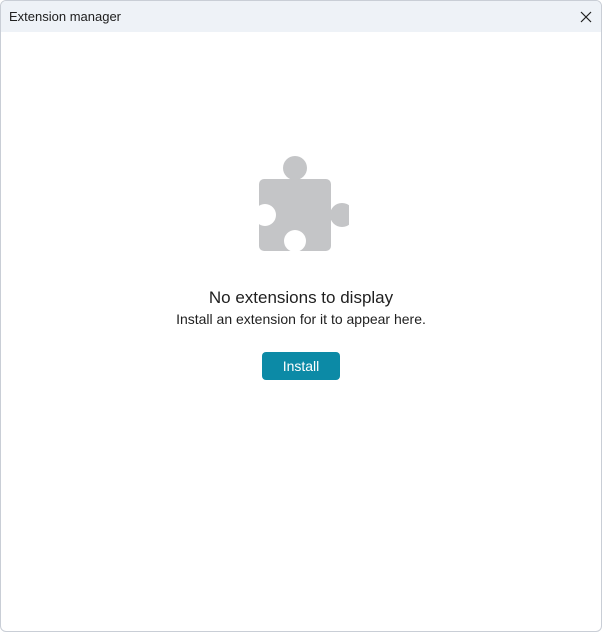 This screenshot has height=632, width=602. Describe the element at coordinates (301, 366) in the screenshot. I see `install-button: Install` at that location.